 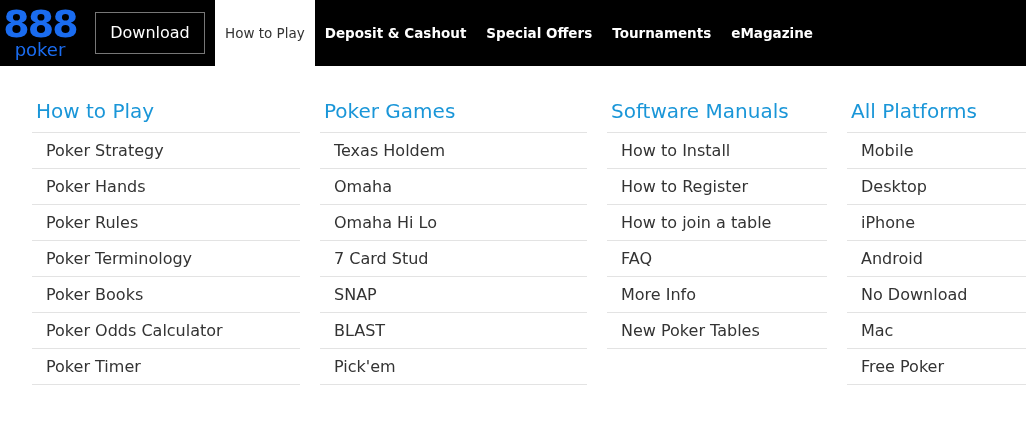 I want to click on menu-link: iPhone, so click(x=888, y=222).